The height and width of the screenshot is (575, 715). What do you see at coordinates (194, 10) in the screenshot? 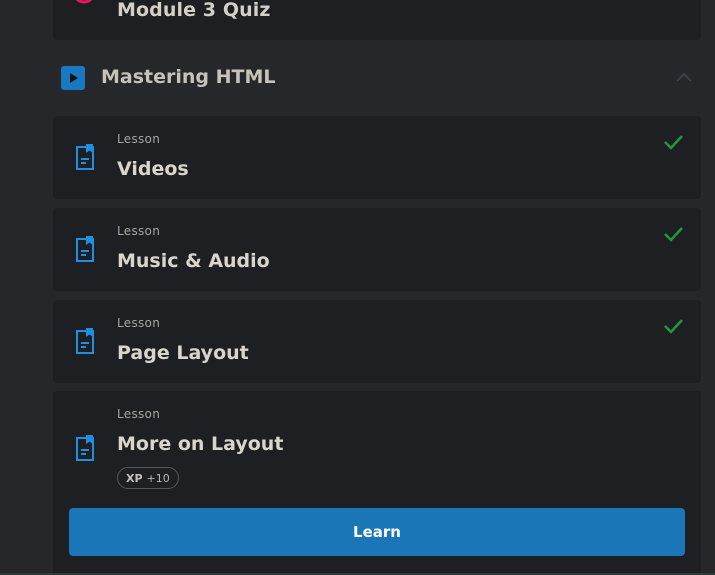
I see `quiz-title: Module 3 Quiz` at bounding box center [194, 10].